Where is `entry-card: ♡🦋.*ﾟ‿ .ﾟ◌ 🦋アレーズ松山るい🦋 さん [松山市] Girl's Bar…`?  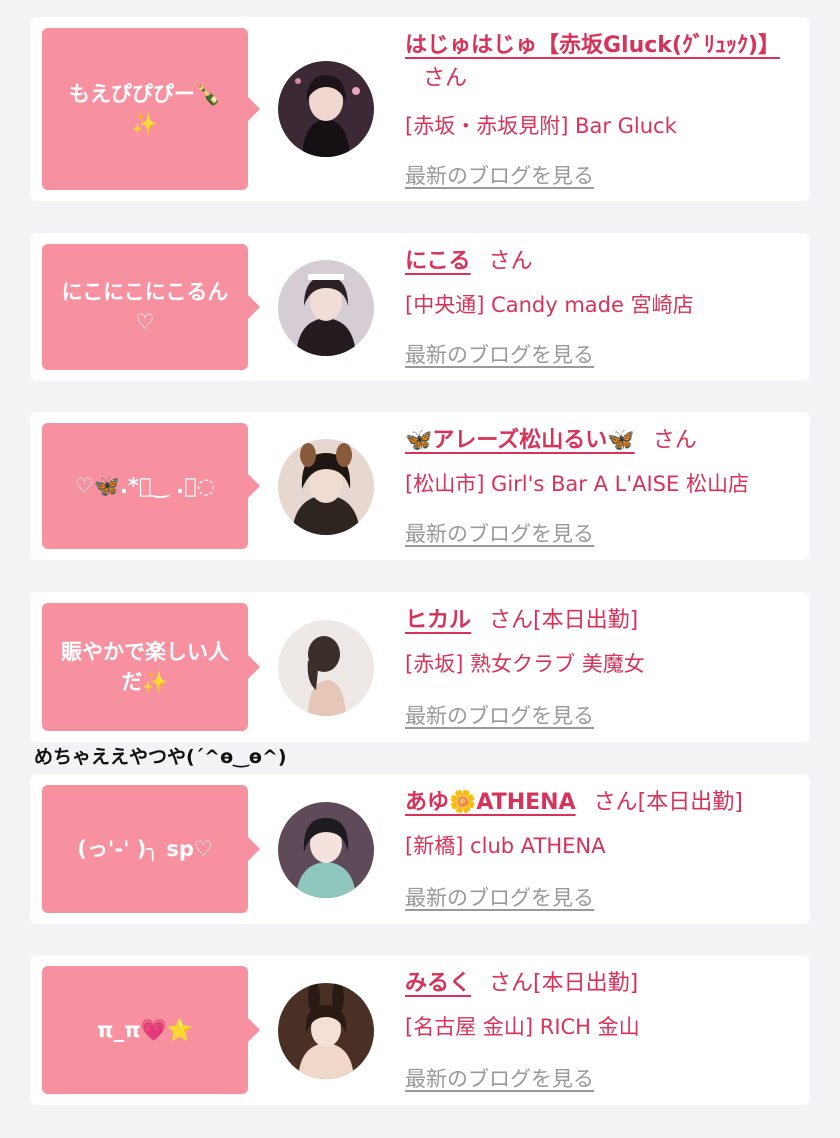 entry-card: ♡🦋.*ﾟ‿ .ﾟ◌ 🦋アレーズ松山るい🦋 さん [松山市] Girl's Bar… is located at coordinates (420, 486).